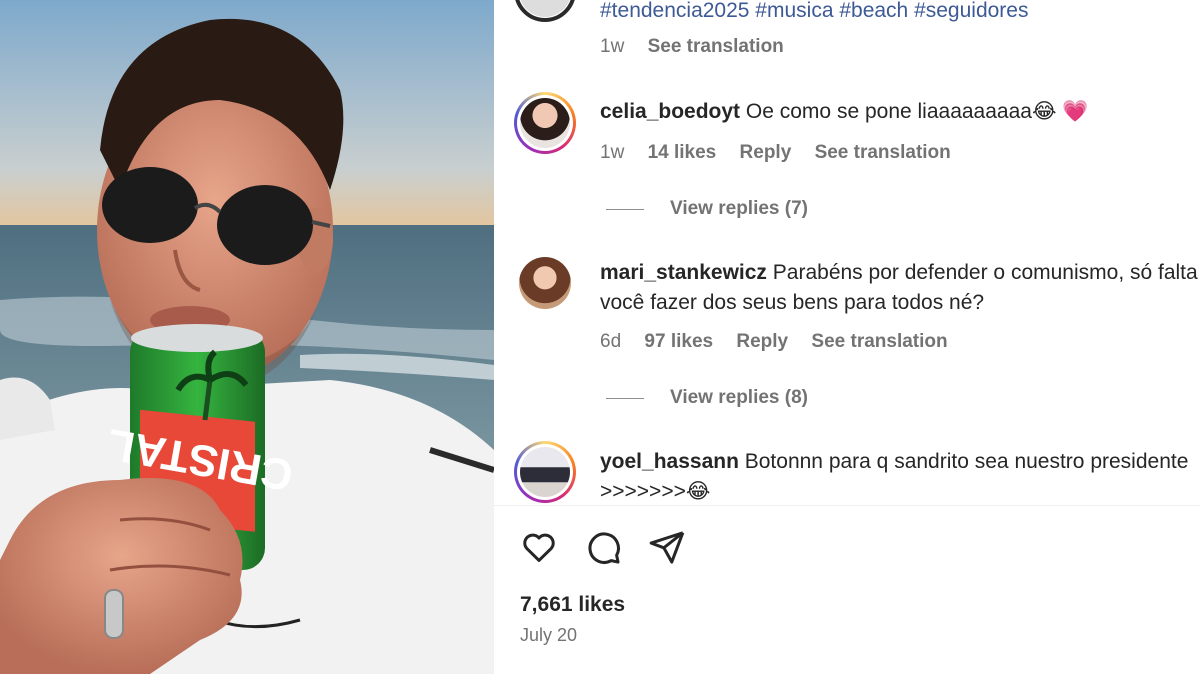  Describe the element at coordinates (667, 547) in the screenshot. I see `share-icon` at that location.